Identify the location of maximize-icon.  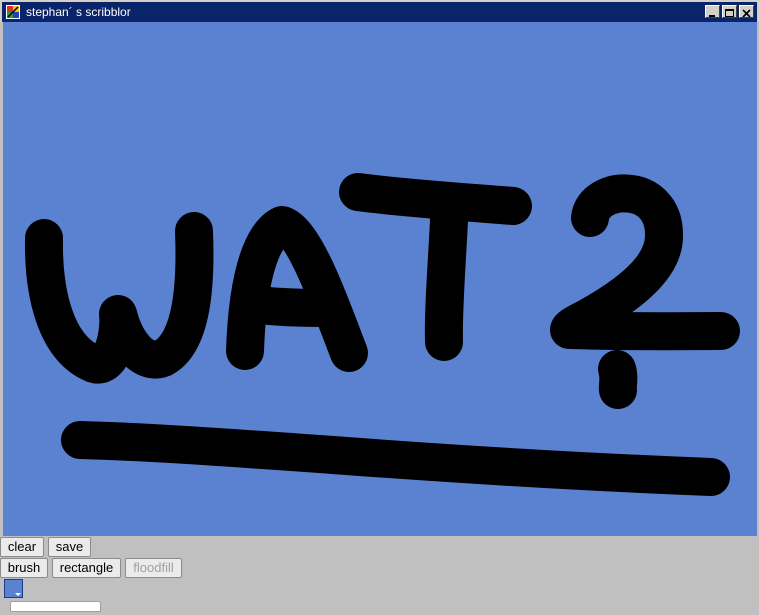
(729, 13).